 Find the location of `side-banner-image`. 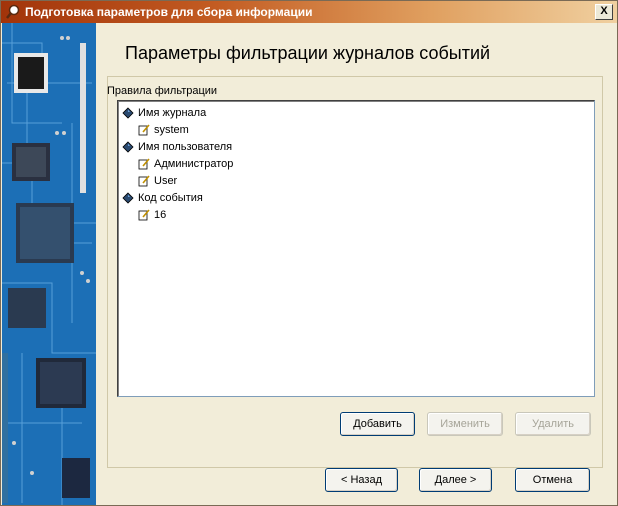

side-banner-image is located at coordinates (49, 264).